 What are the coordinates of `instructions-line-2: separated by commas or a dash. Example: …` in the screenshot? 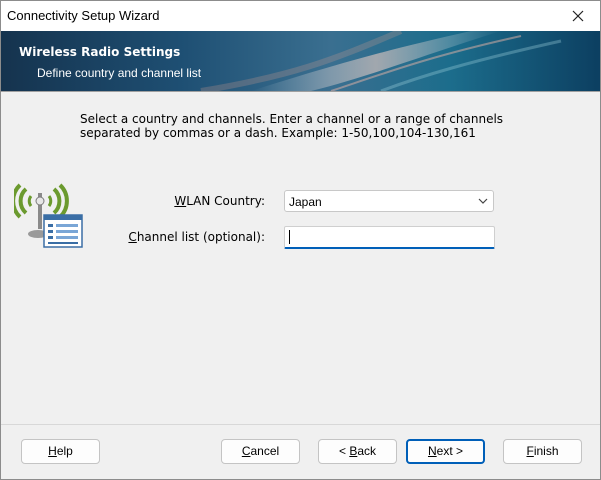 It's located at (278, 133).